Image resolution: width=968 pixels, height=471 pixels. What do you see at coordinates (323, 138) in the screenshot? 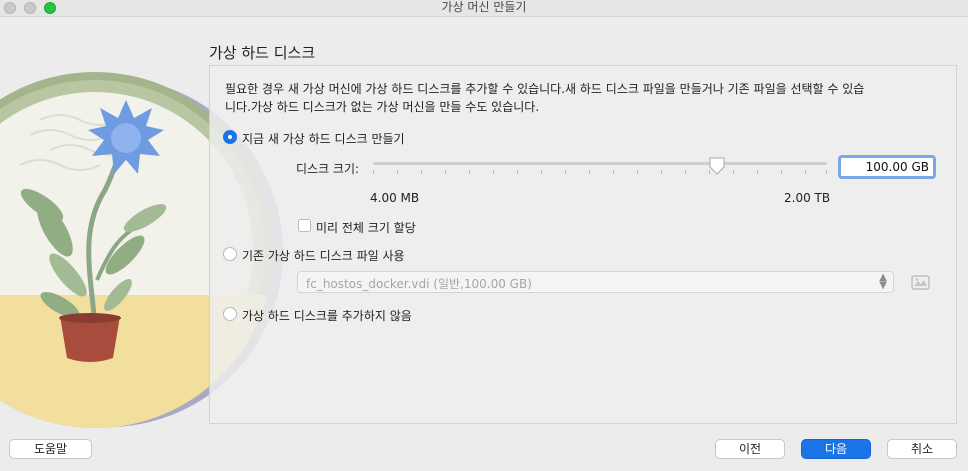
I see `create-new-disk-label: 지금 새 가상 하드 디스크 만들기` at bounding box center [323, 138].